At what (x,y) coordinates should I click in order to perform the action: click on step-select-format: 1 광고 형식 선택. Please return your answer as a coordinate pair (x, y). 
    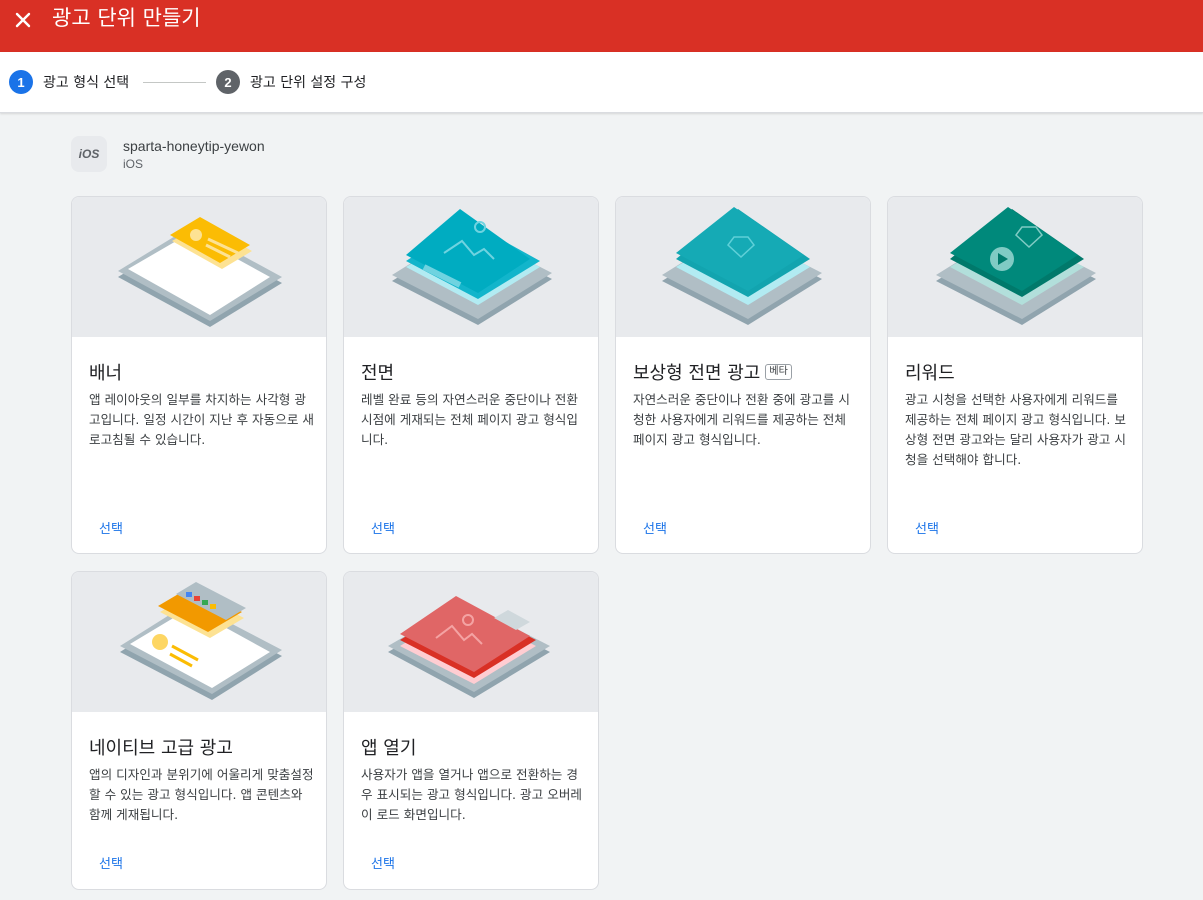
    Looking at the image, I should click on (69, 82).